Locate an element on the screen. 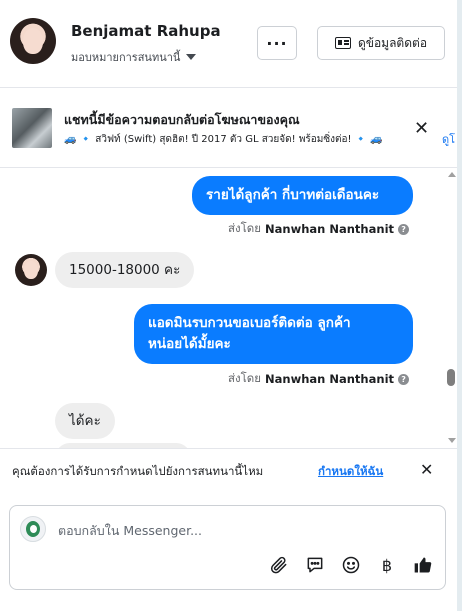  incoming-message: 15000-18000 คะ is located at coordinates (125, 270).